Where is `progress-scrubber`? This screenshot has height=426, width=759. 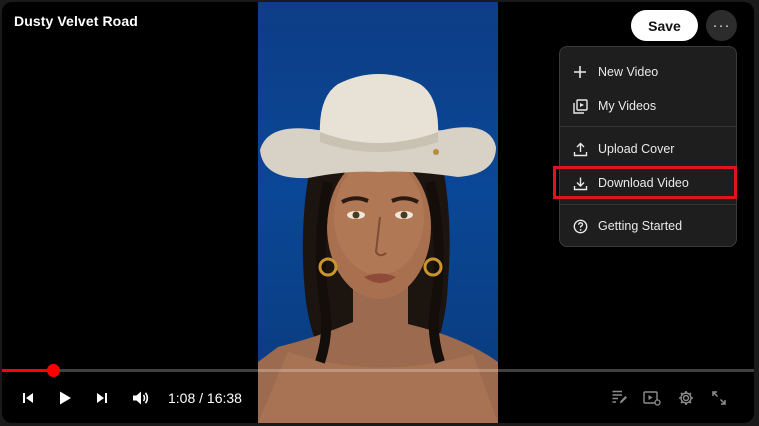
progress-scrubber is located at coordinates (54, 370).